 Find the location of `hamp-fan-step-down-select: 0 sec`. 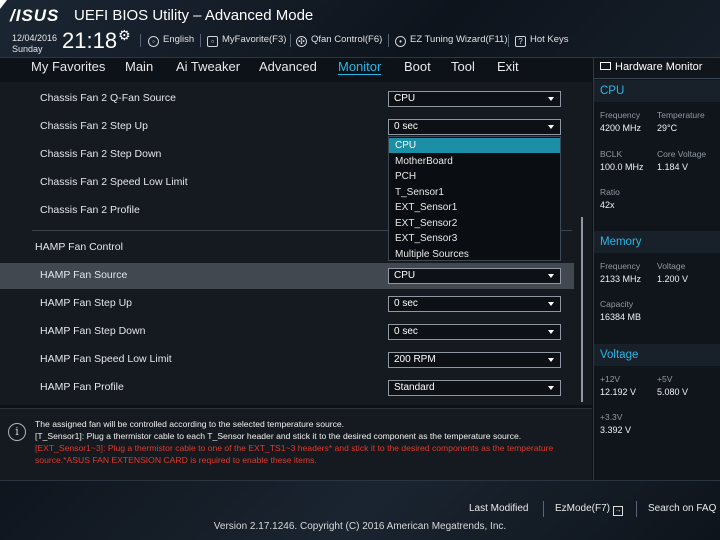

hamp-fan-step-down-select: 0 sec is located at coordinates (474, 332).